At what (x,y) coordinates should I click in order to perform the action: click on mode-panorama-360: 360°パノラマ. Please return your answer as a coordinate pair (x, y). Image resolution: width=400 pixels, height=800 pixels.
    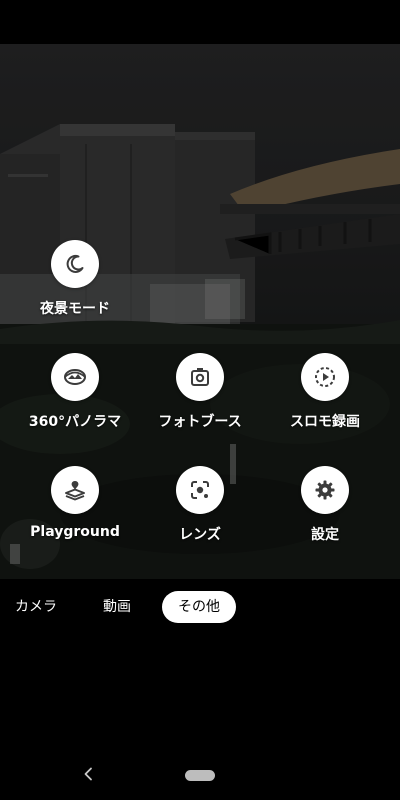
    Looking at the image, I should click on (75, 392).